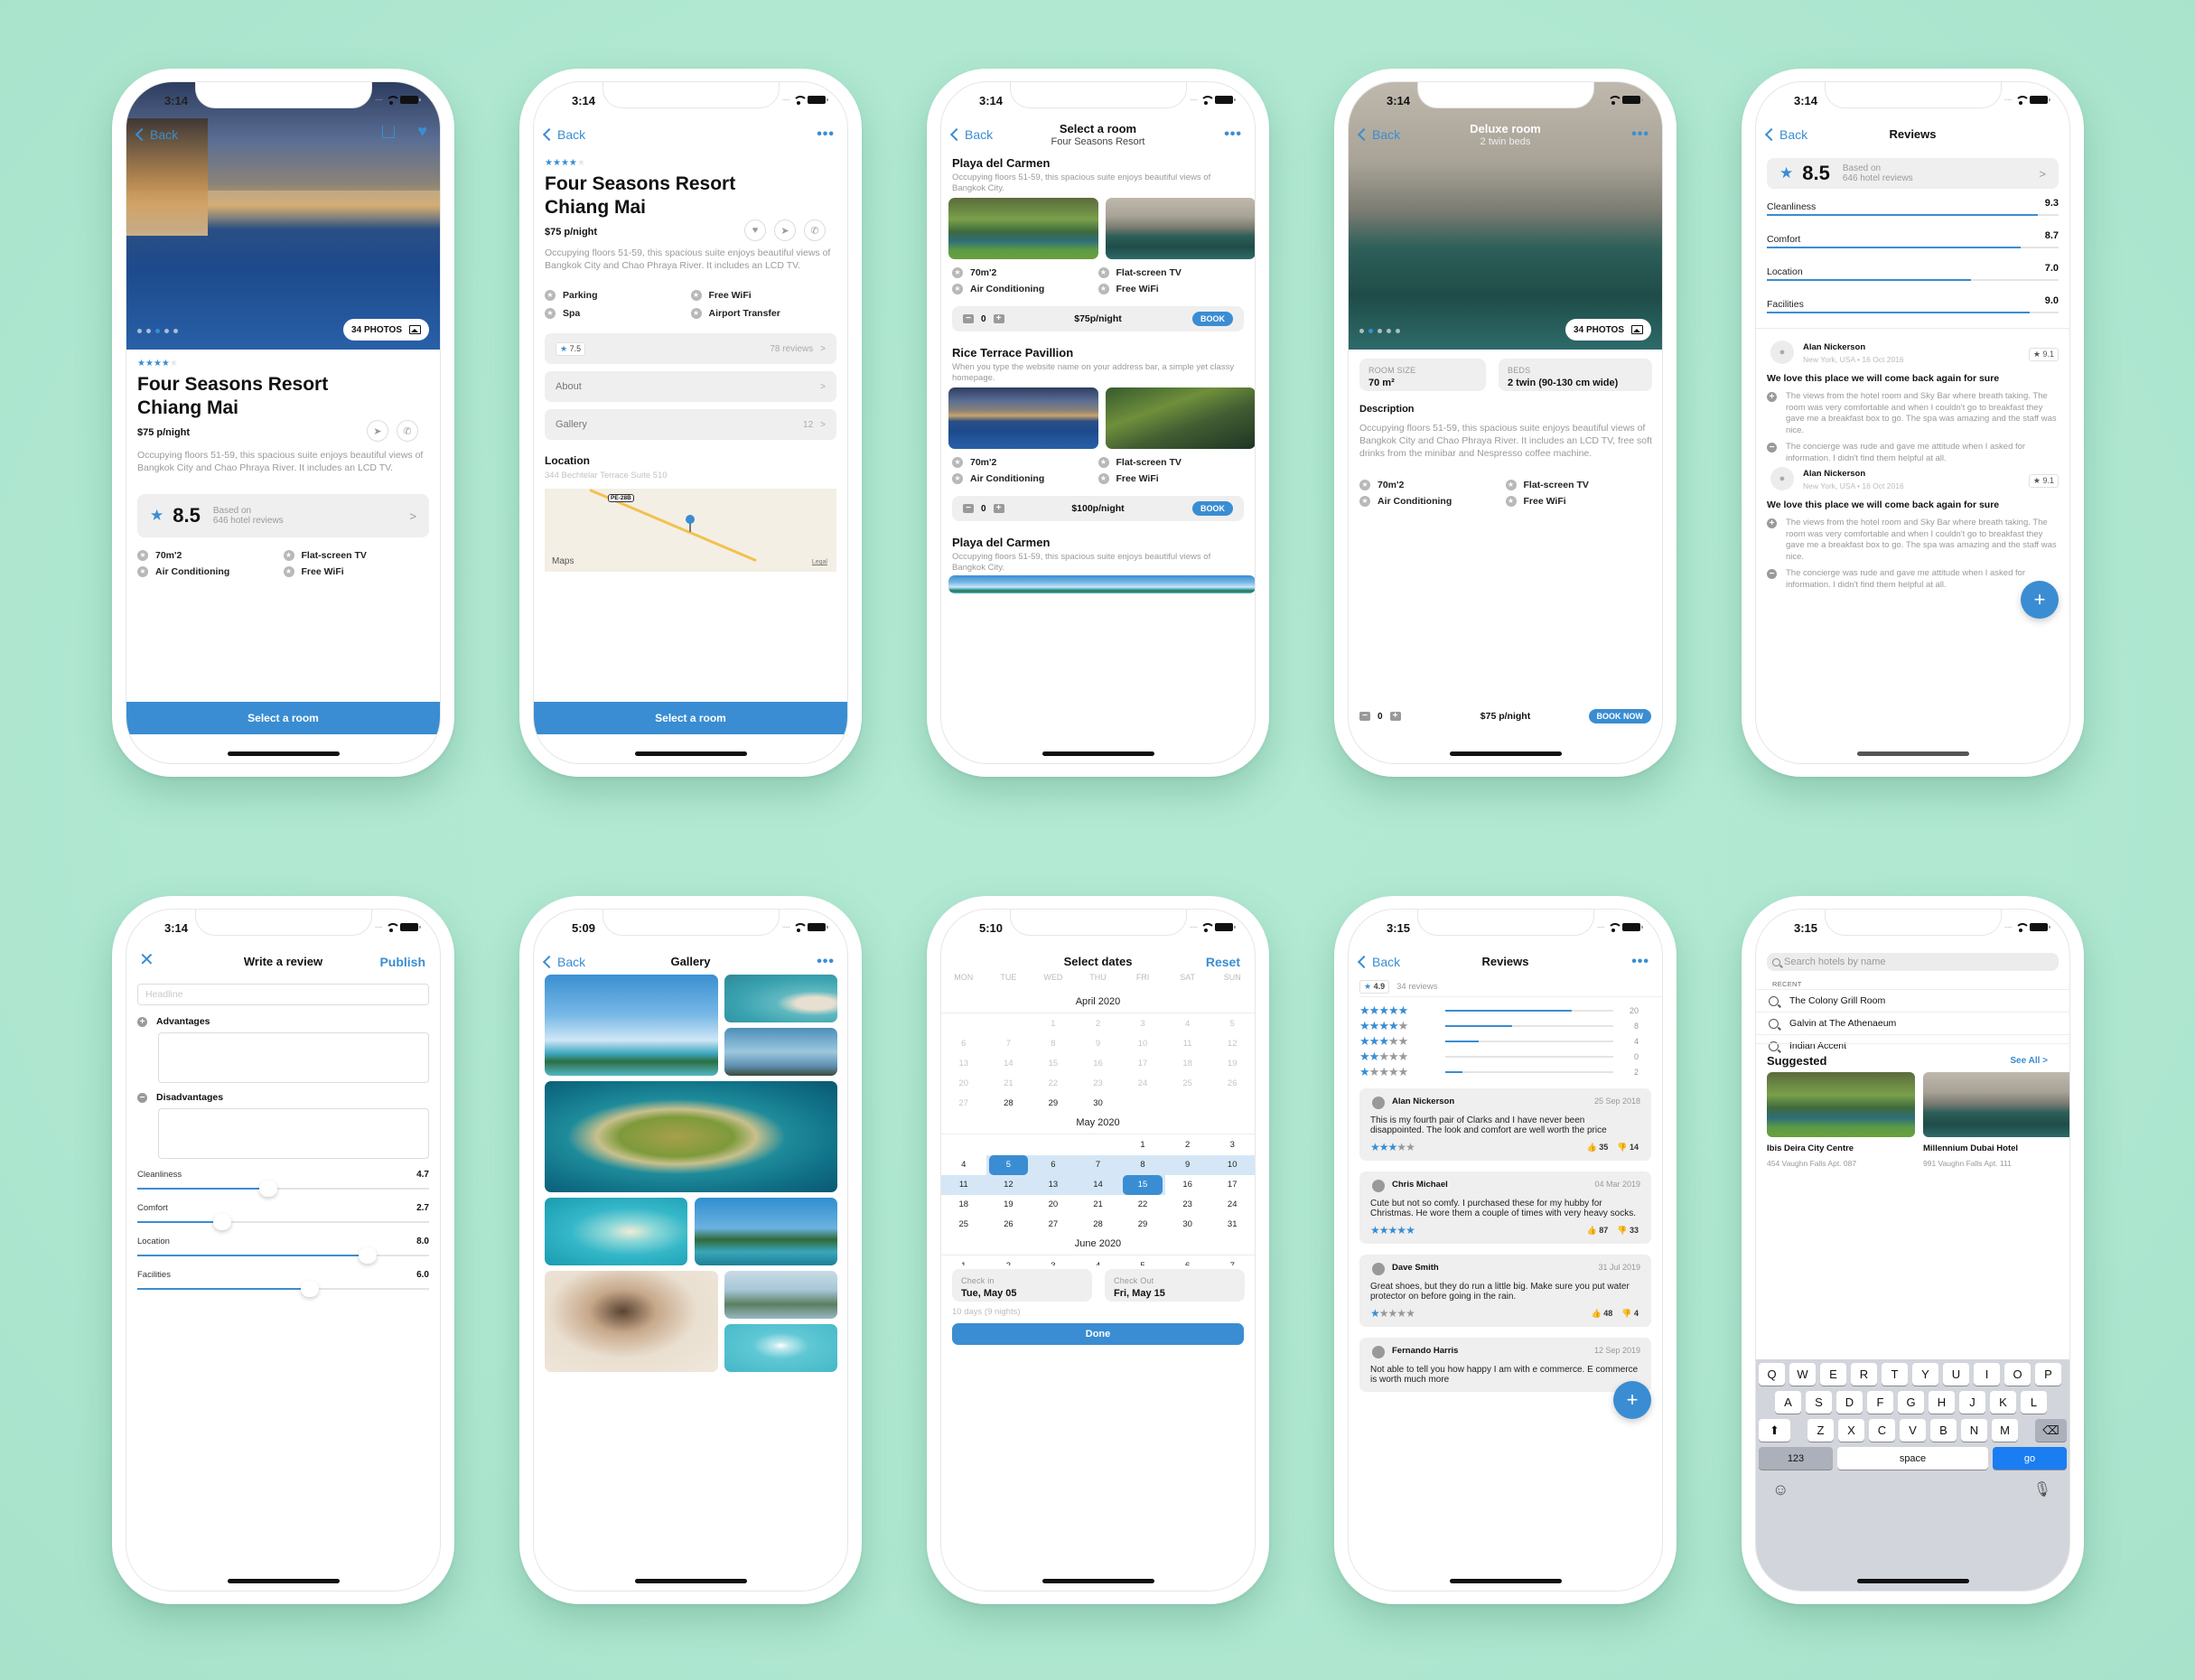 The width and height of the screenshot is (2195, 1680). What do you see at coordinates (1628, 1231) in the screenshot?
I see `dislike-button: 👎 33` at bounding box center [1628, 1231].